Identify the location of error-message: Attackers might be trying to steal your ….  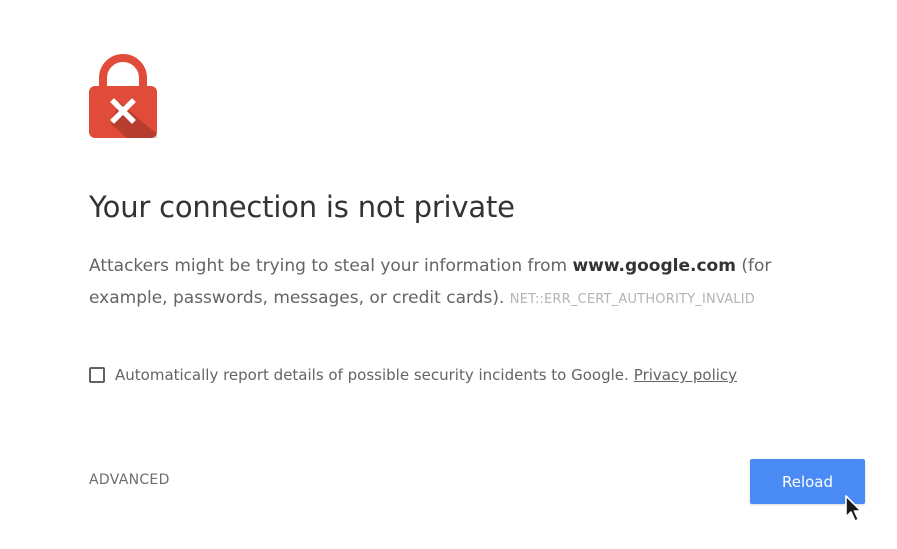
(459, 283).